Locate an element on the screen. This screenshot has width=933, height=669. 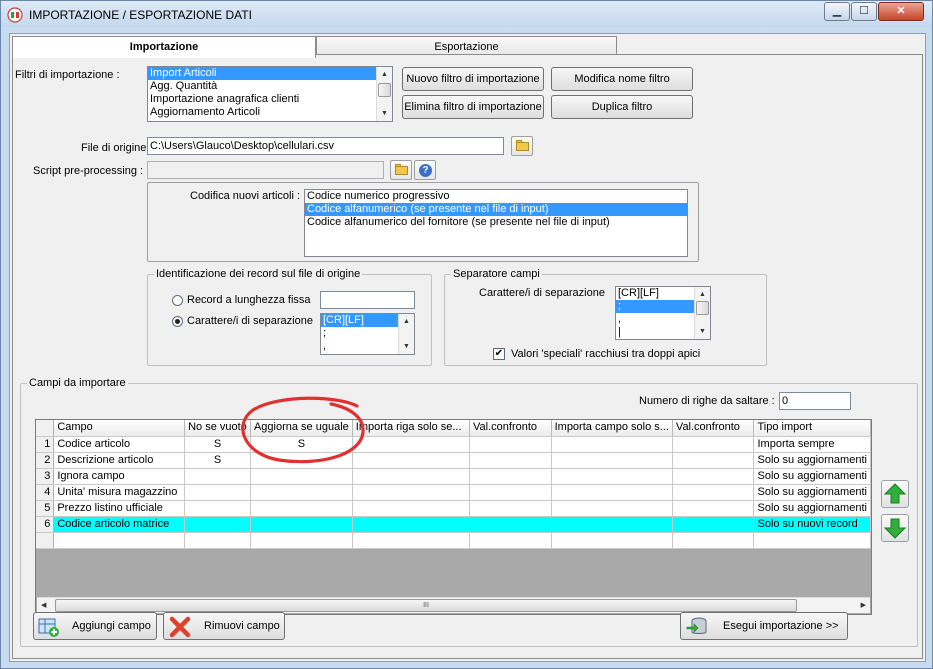
scroll-left-icon: ◀ is located at coordinates (43, 605).